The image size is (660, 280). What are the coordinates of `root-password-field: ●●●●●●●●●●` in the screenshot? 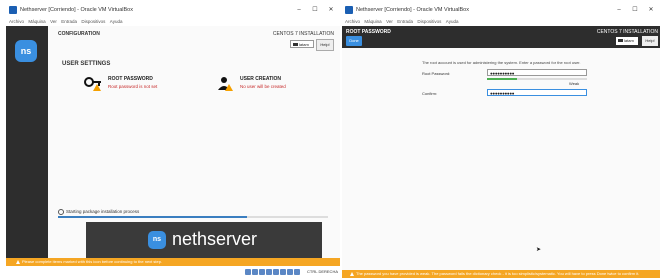 It's located at (537, 72).